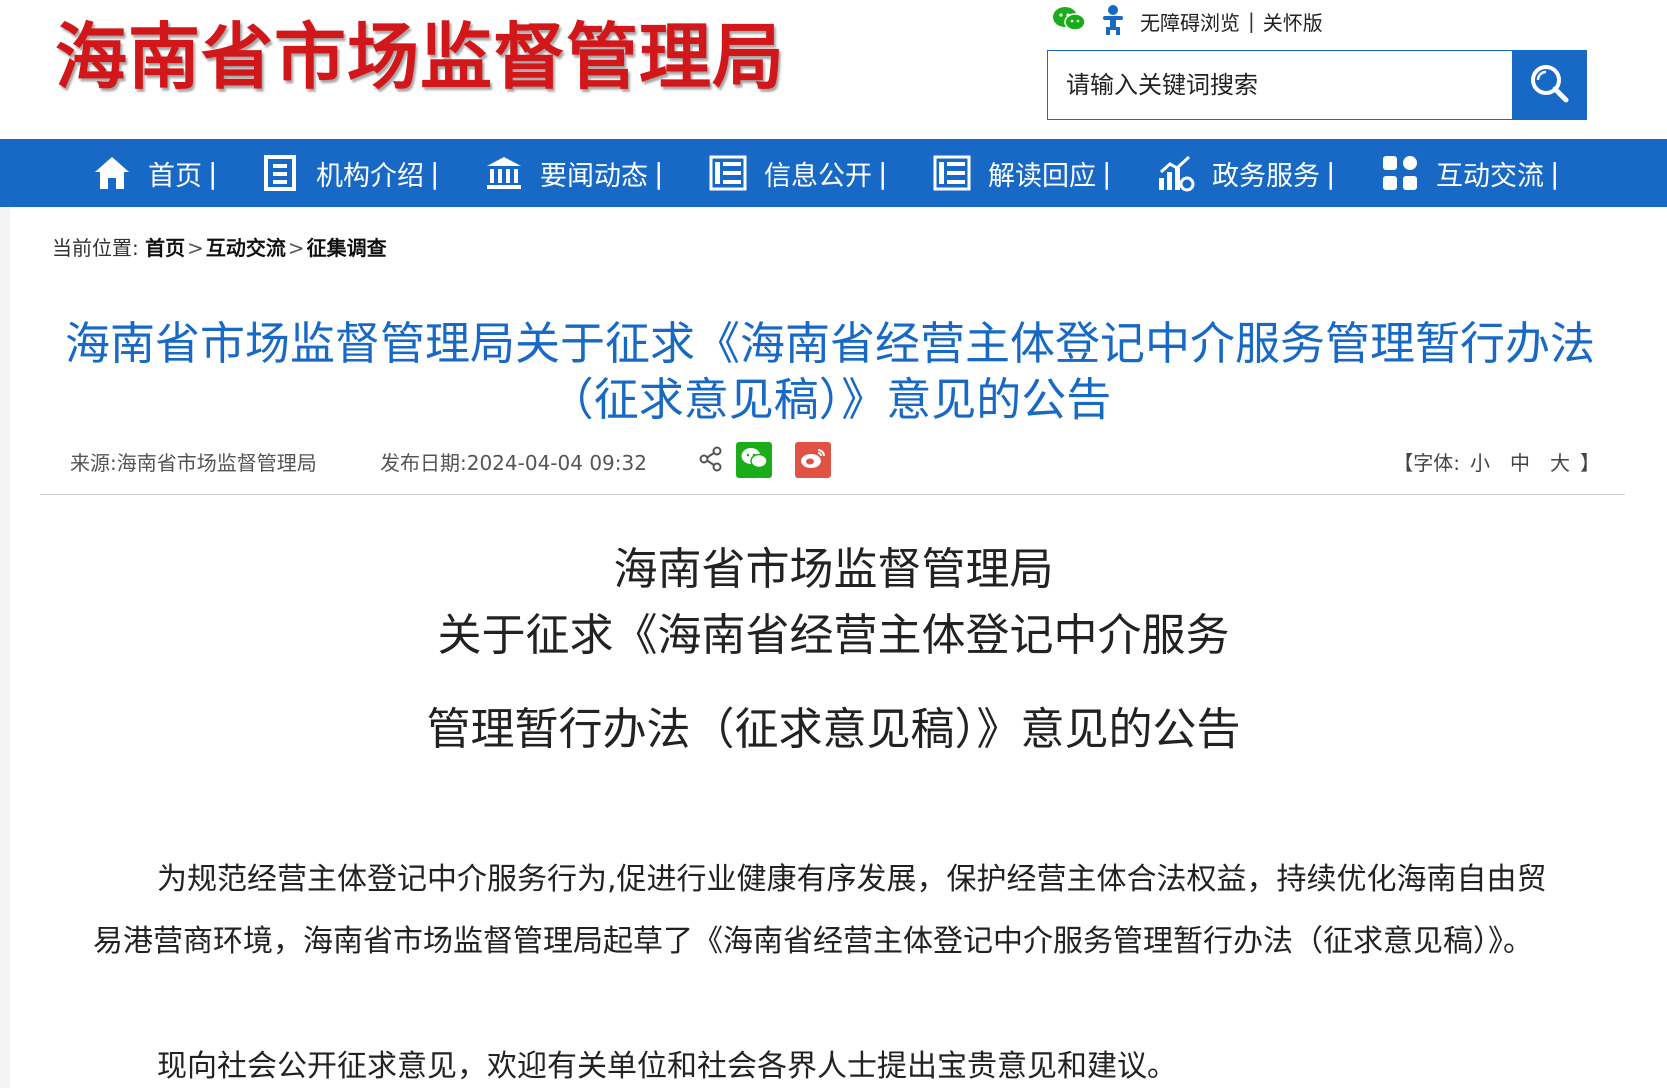  I want to click on body-paragraph: 现向社会公开征求意见，欢迎有关单位和社会各界人士提出宝贵意见和建议。, so click(667, 1066).